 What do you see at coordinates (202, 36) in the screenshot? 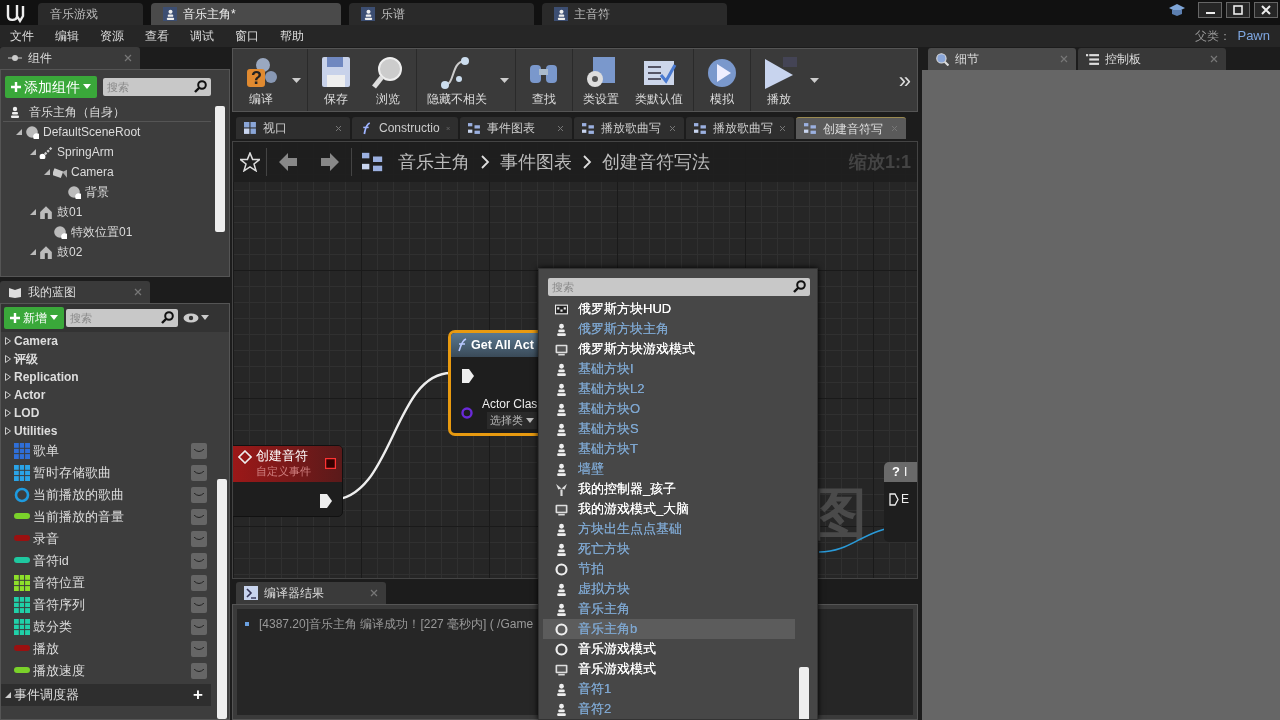
I see `menu-item: 调试` at bounding box center [202, 36].